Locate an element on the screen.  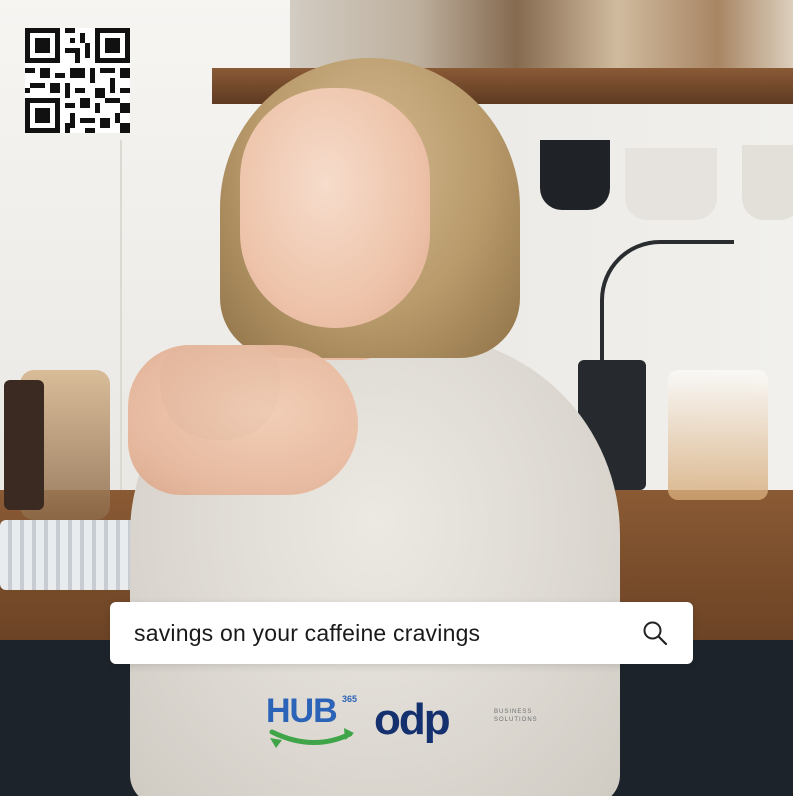
qr-code-graphic is located at coordinates (77, 80).